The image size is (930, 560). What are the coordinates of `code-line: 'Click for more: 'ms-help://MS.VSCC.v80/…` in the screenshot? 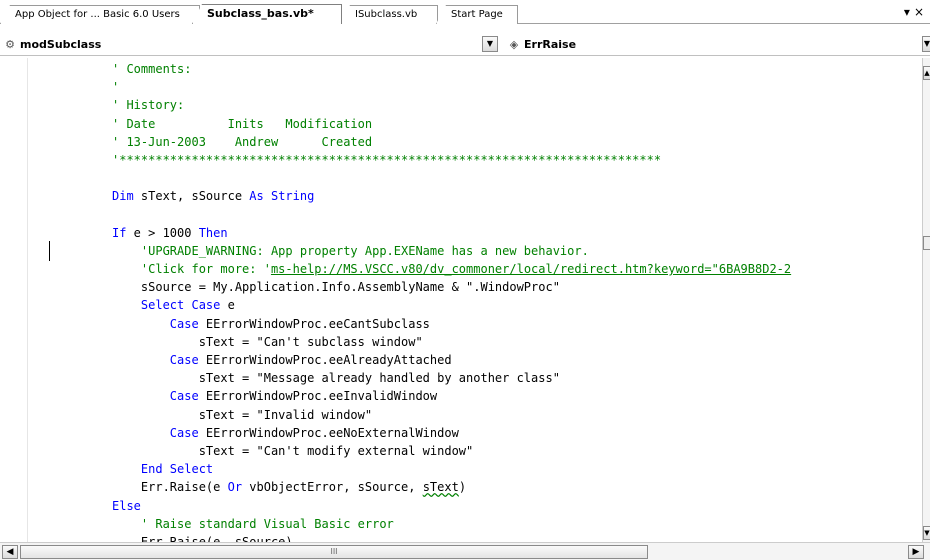 It's located at (451, 269).